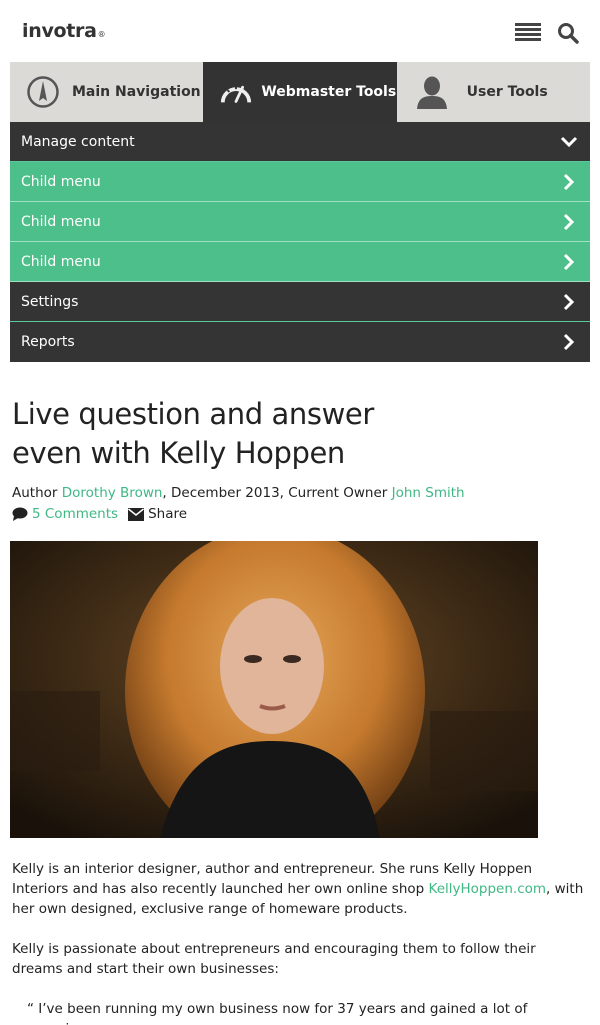 This screenshot has width=600, height=1025. I want to click on envelope-icon, so click(136, 514).